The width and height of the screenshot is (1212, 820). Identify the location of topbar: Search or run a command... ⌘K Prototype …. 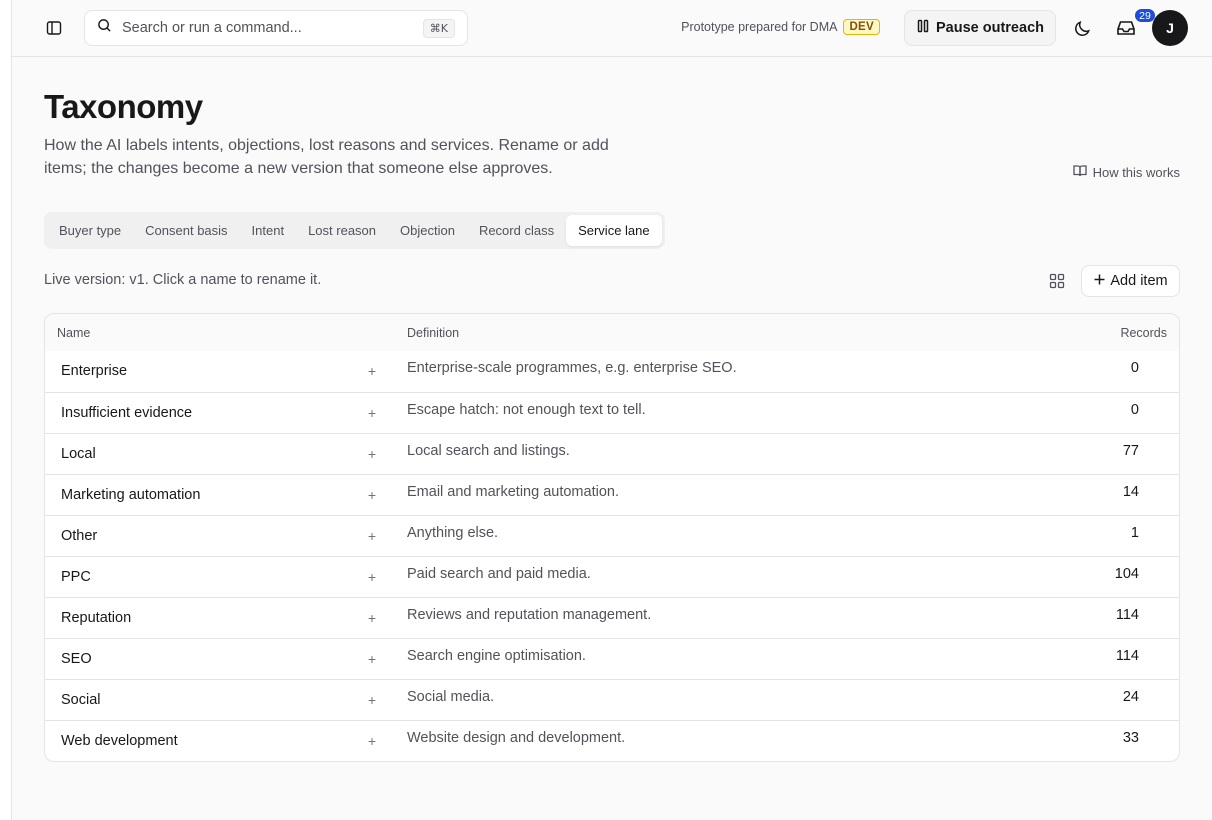
(612, 28).